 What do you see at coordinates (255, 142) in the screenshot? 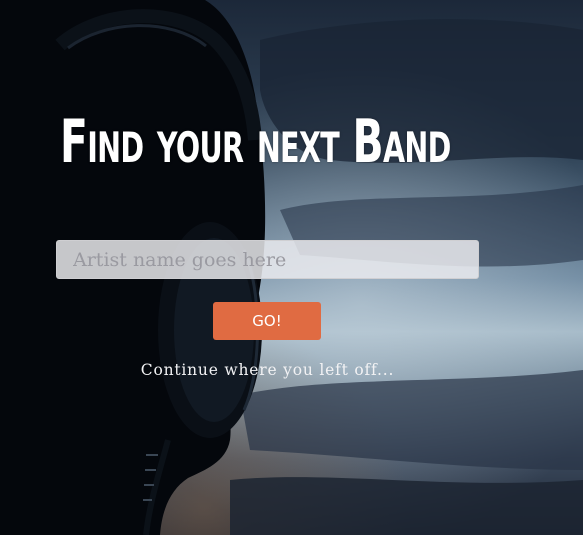
I see `page-title: Find your next Band` at bounding box center [255, 142].